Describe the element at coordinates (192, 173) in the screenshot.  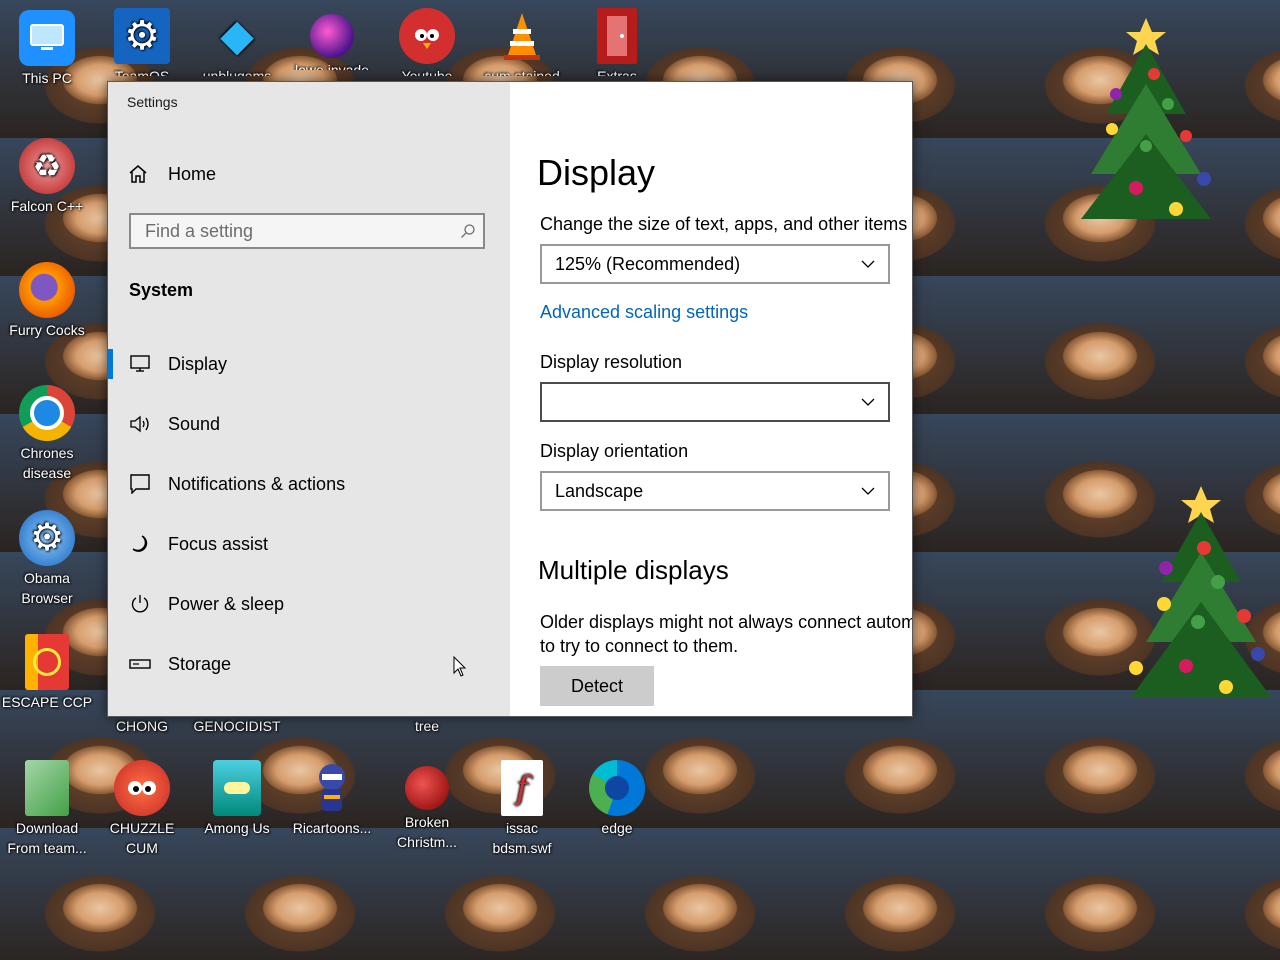
I see `nav-home-label: Home` at that location.